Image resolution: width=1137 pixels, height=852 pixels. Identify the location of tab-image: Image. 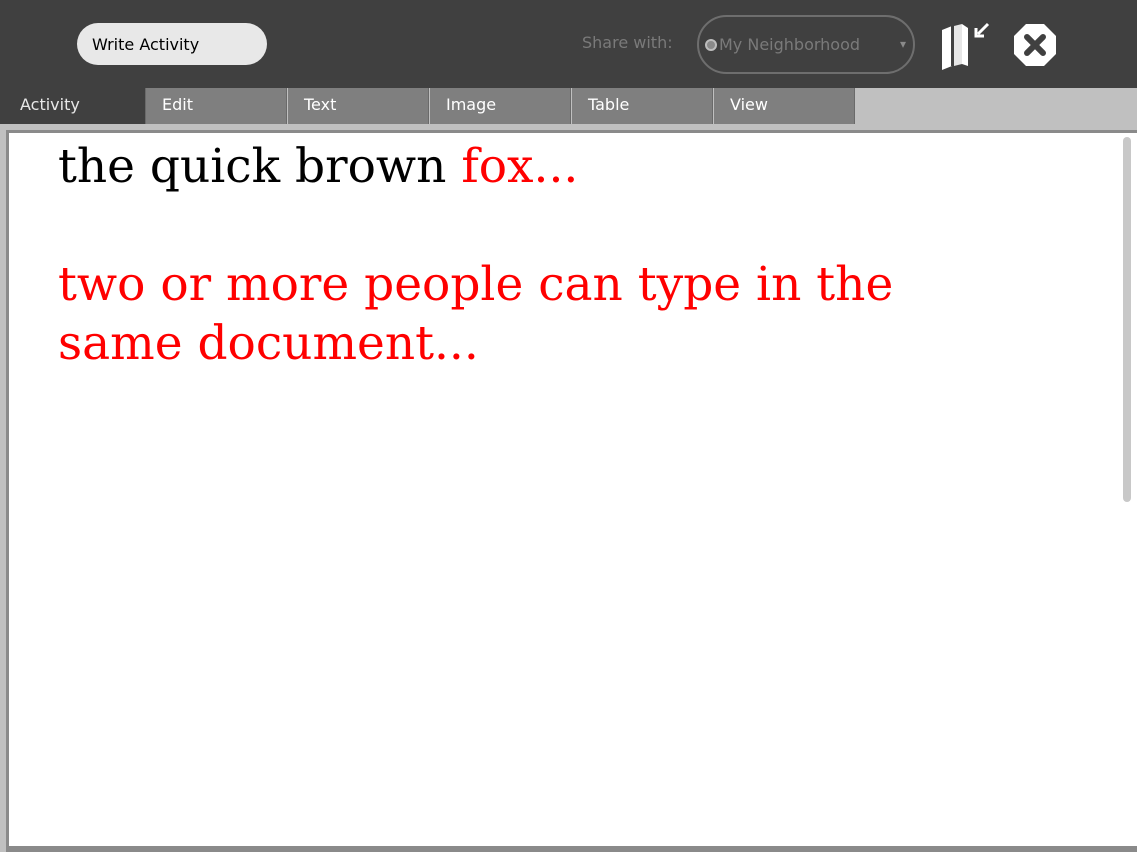
(500, 106).